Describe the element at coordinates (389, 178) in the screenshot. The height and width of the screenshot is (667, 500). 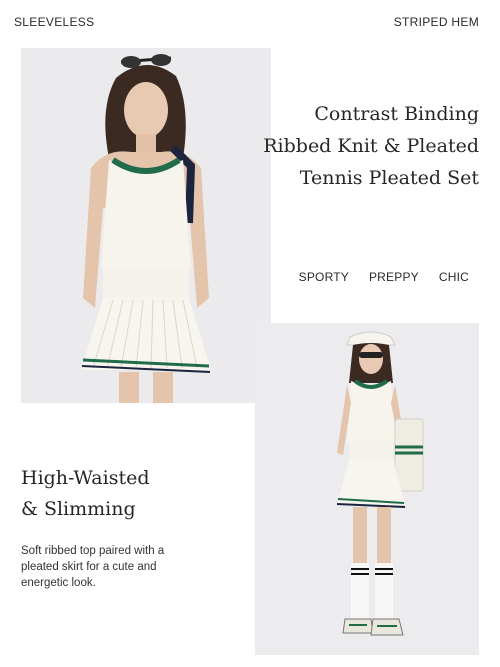
I see `title-line: Tennis Pleated Set` at that location.